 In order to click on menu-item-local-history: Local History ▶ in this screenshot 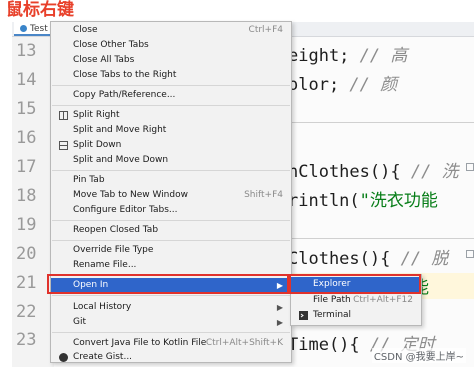, I will do `click(171, 307)`.